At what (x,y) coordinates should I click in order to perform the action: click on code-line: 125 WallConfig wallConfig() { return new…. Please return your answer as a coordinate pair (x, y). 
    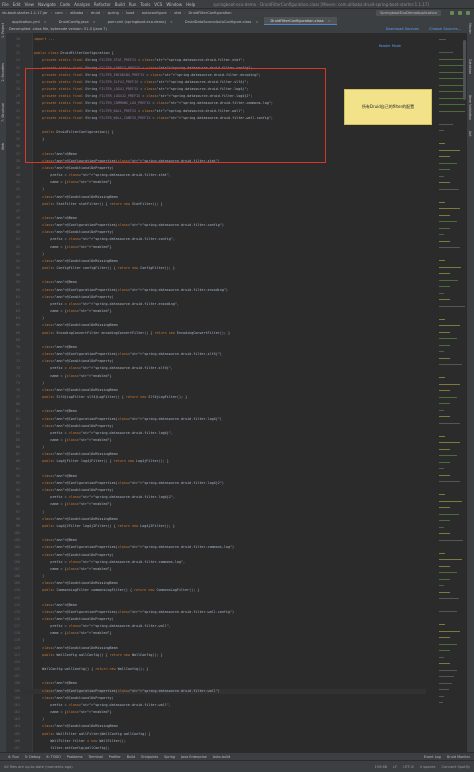
    Looking at the image, I should click on (216, 669).